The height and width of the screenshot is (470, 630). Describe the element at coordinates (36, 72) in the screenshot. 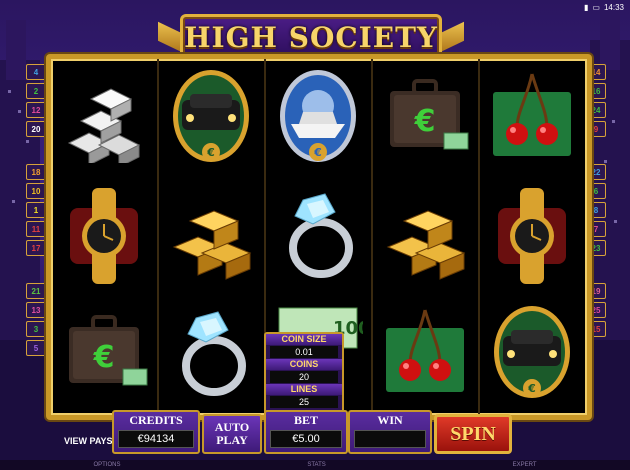

I see `payline-marker: 4` at that location.